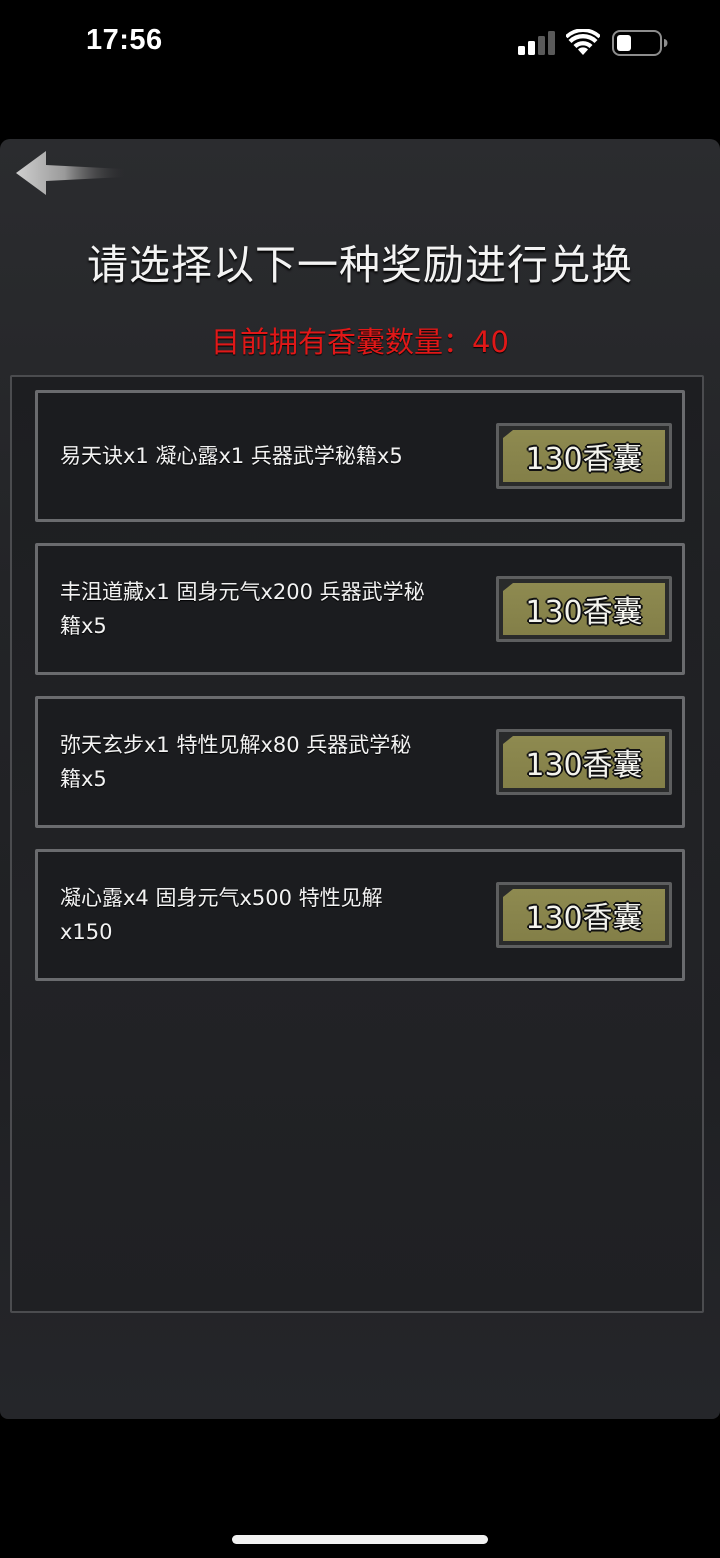  Describe the element at coordinates (242, 592) in the screenshot. I see `reward-text-line: 丰沮道藏x1 固身元气x200 兵器武学秘` at that location.